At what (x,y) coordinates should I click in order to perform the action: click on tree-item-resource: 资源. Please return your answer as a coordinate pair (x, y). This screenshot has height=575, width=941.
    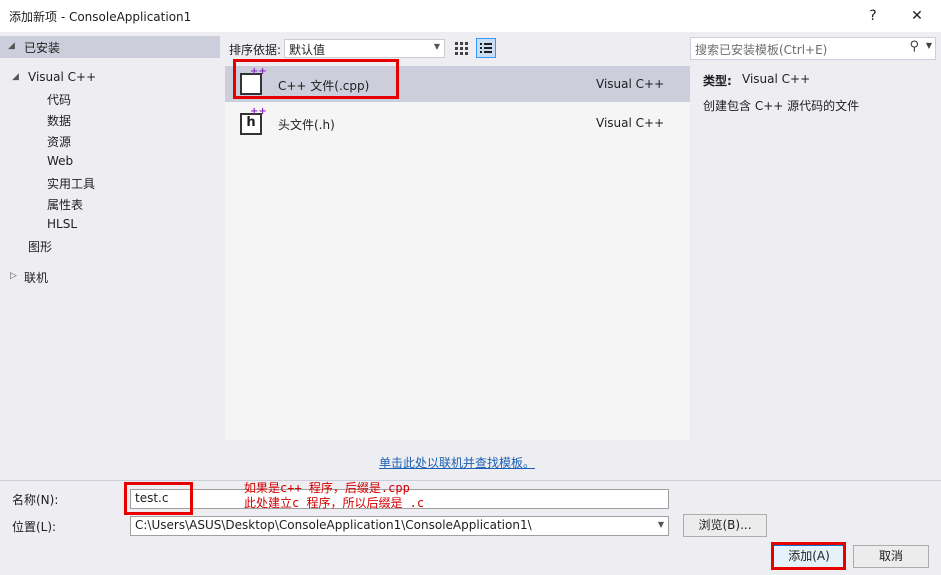
    Looking at the image, I should click on (59, 141).